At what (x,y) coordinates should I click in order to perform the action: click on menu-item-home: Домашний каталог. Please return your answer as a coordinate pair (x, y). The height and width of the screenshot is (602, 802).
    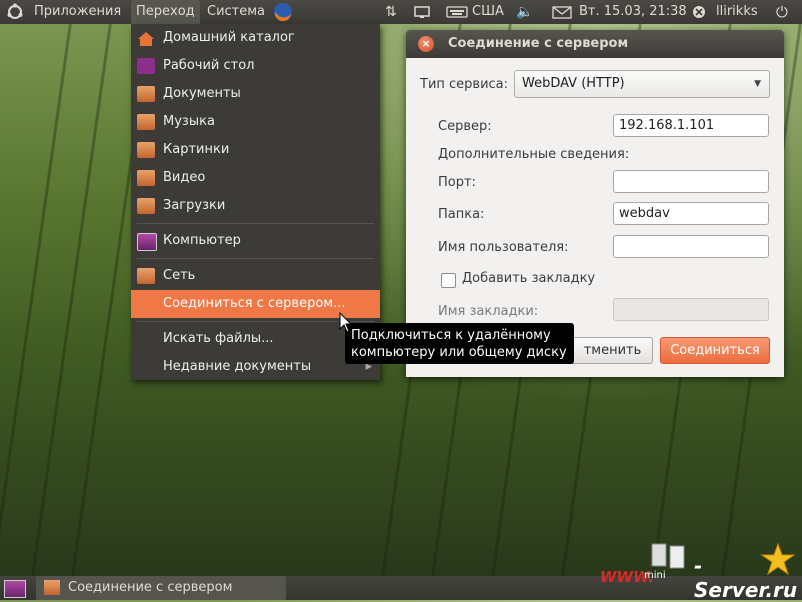
    Looking at the image, I should click on (255, 38).